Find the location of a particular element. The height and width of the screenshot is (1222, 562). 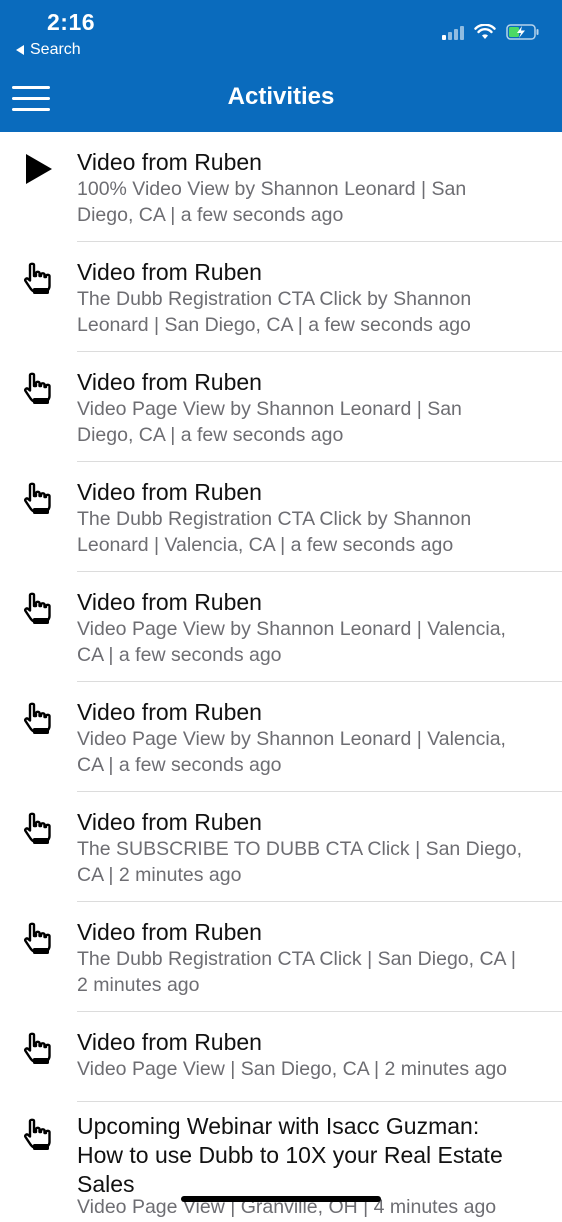

status-time: 2:16 is located at coordinates (71, 22).